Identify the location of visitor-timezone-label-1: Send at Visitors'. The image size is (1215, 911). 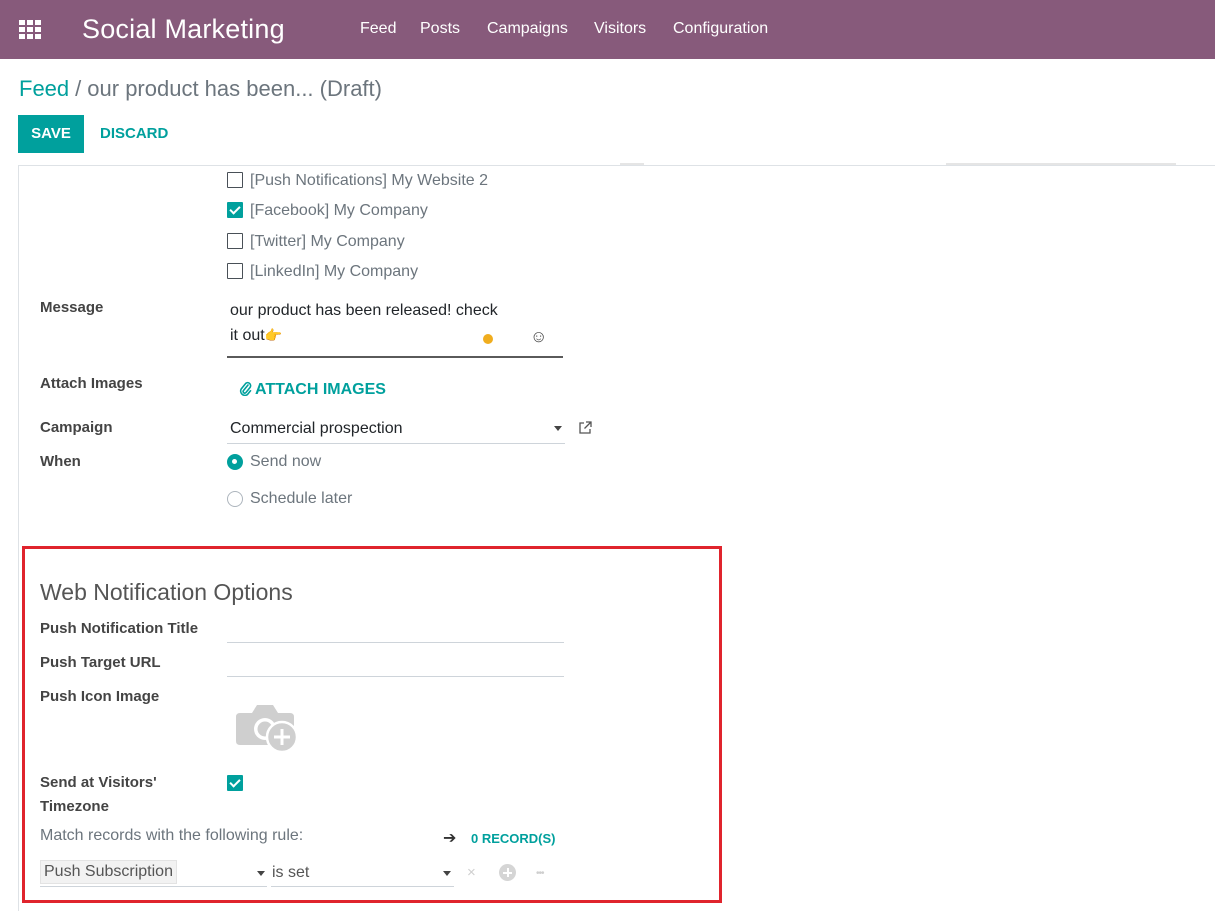
(98, 782).